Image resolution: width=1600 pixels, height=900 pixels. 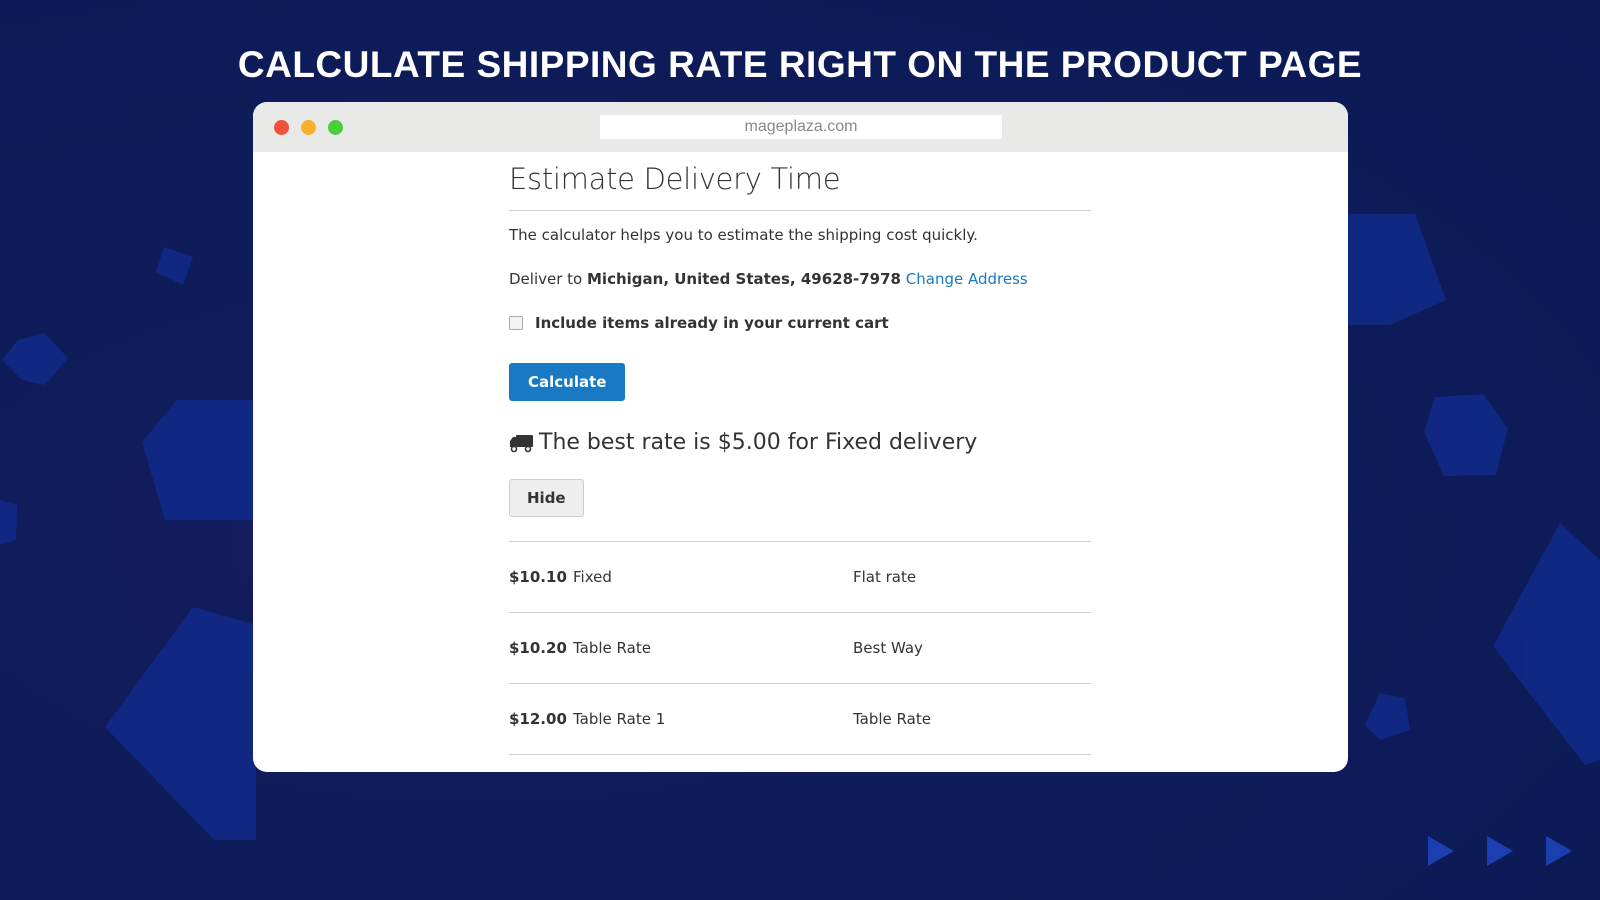 What do you see at coordinates (538, 577) in the screenshot?
I see `rate-price: $10.10` at bounding box center [538, 577].